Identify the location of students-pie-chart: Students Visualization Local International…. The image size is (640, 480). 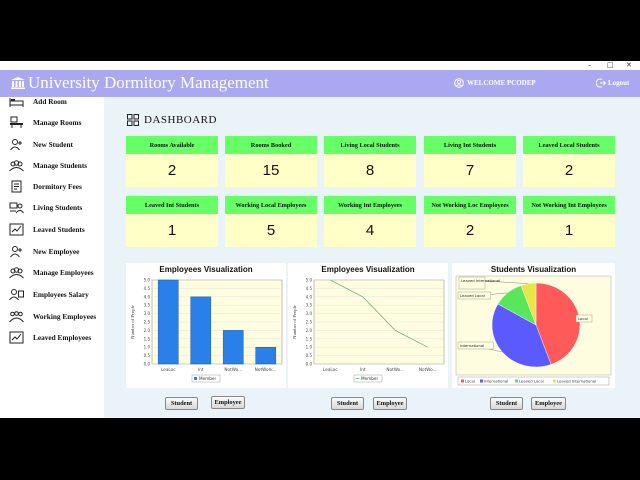
(533, 325).